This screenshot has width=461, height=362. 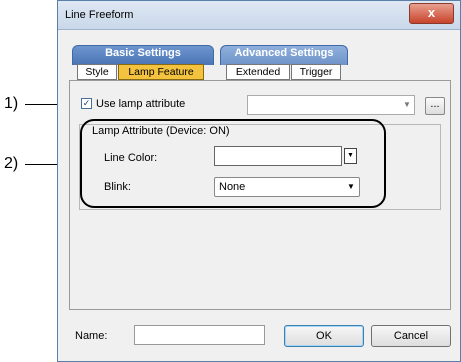 I want to click on window-title: Line Freeform, so click(x=99, y=15).